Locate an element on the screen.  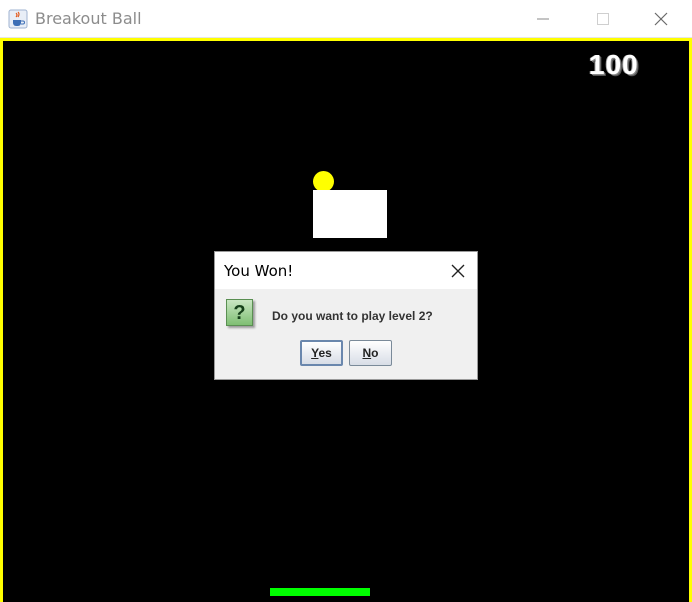
brick is located at coordinates (350, 214).